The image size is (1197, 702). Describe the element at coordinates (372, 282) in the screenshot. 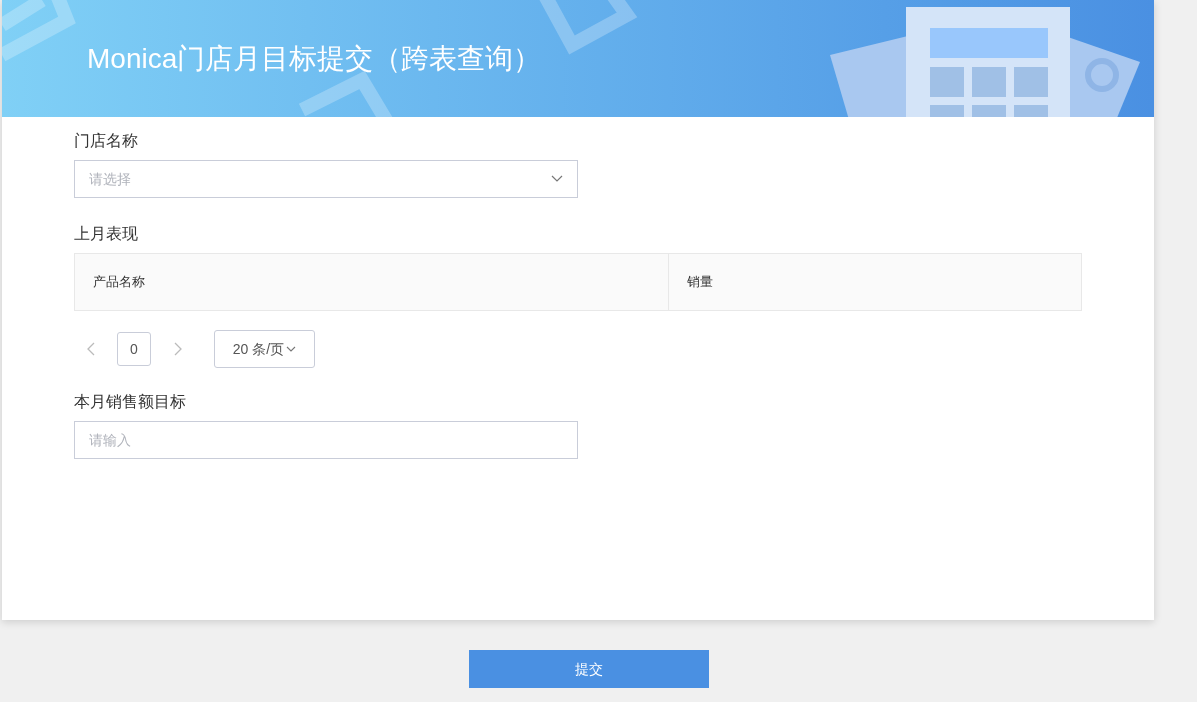

I see `column-header: 产品名称` at that location.